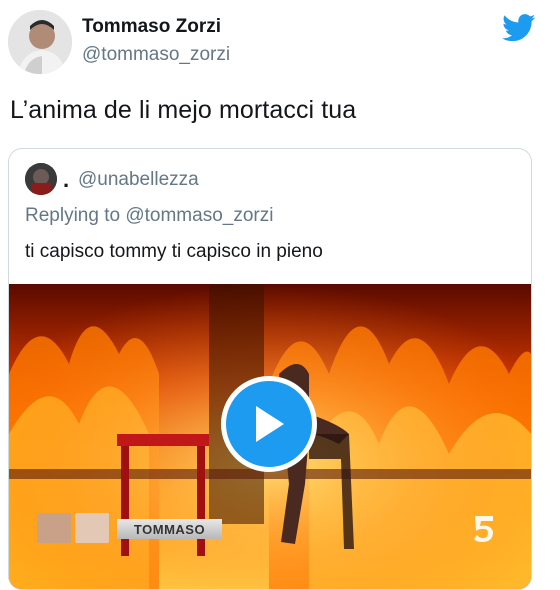 The image size is (560, 590). Describe the element at coordinates (484, 529) in the screenshot. I see `channel-5-logo-icon` at that location.